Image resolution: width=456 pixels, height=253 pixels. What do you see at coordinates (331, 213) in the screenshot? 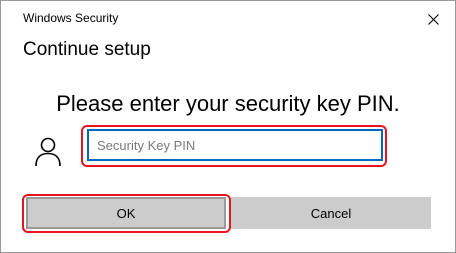
I see `cancel-button: Cancel` at bounding box center [331, 213].